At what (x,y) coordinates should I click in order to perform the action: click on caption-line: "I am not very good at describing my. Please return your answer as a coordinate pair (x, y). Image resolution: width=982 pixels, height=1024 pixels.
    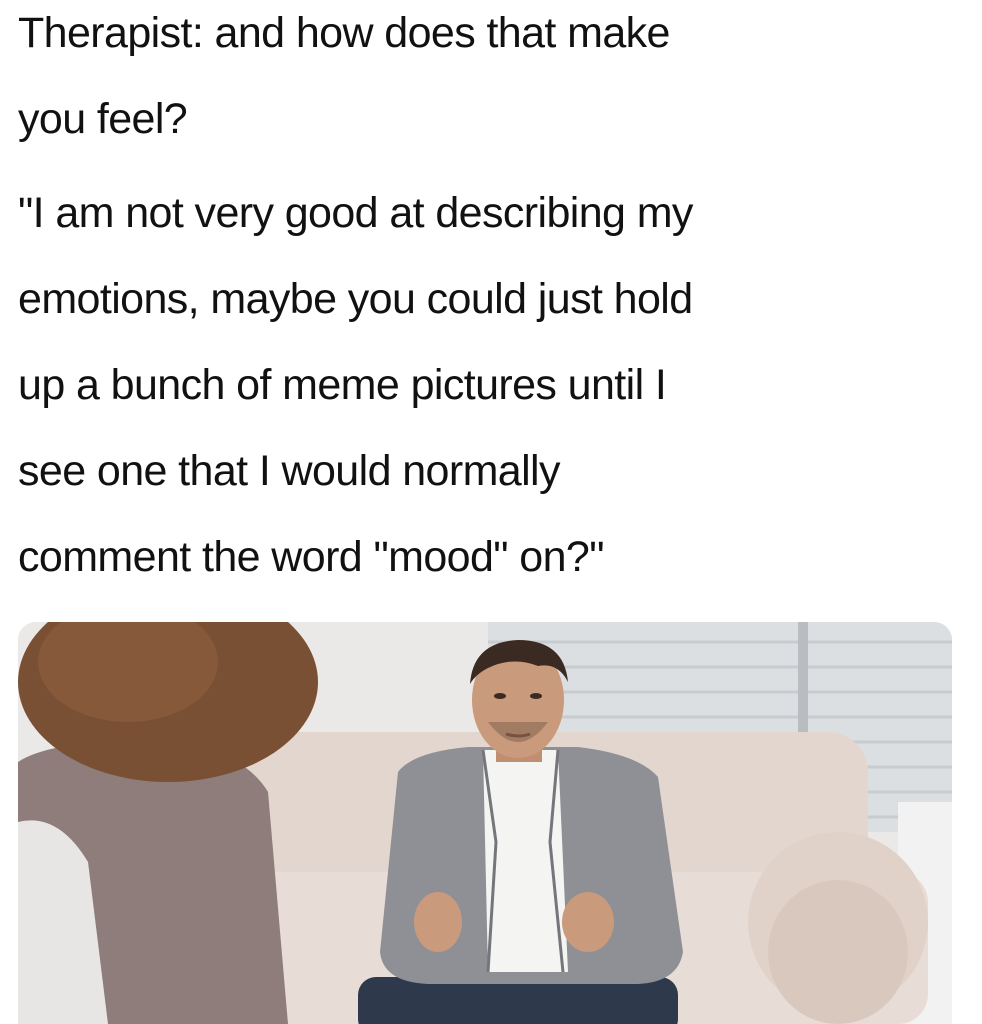
    Looking at the image, I should click on (355, 213).